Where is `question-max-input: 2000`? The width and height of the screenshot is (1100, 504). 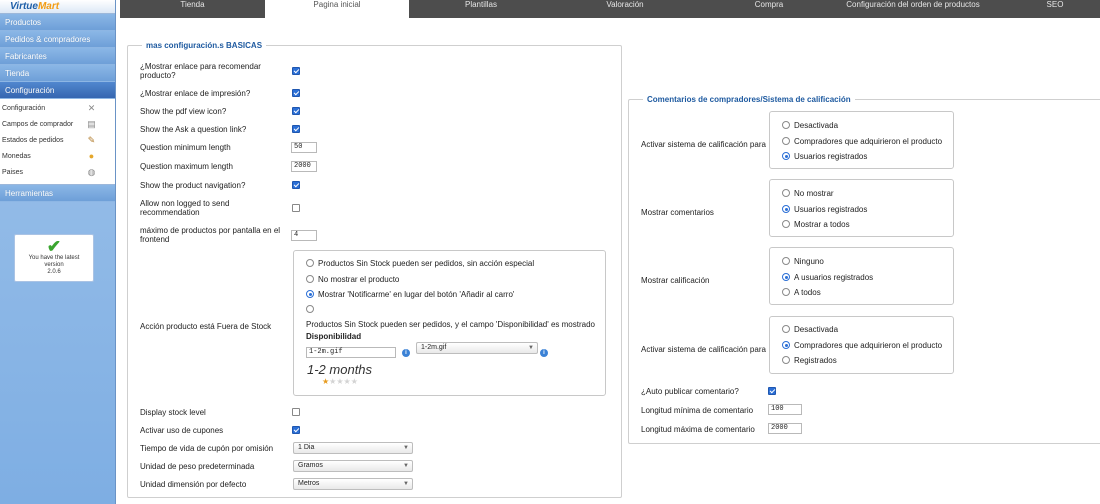 question-max-input: 2000 is located at coordinates (304, 166).